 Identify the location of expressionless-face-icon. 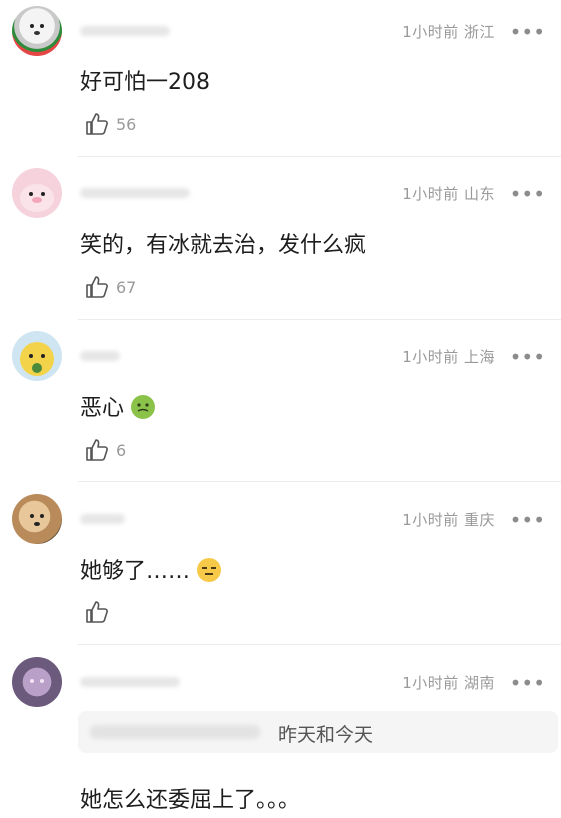
(209, 570).